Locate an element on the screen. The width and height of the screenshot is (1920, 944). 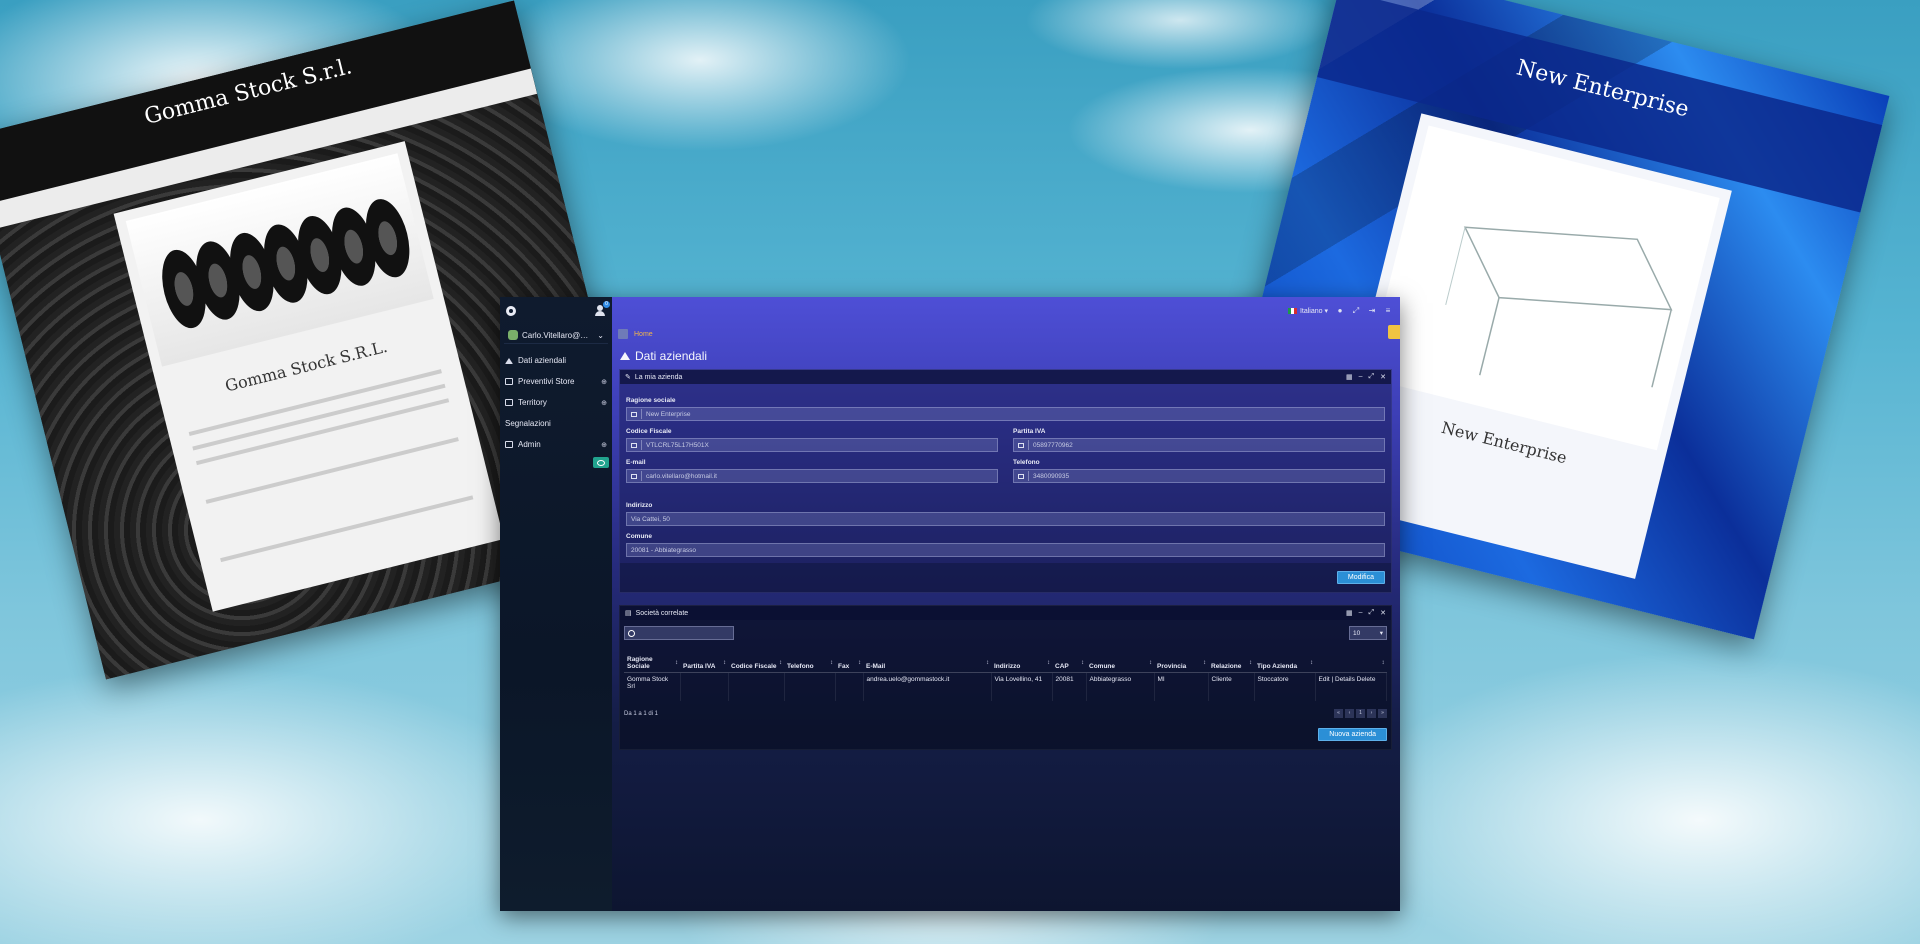
sidebar-toggle-button is located at coordinates (601, 462).